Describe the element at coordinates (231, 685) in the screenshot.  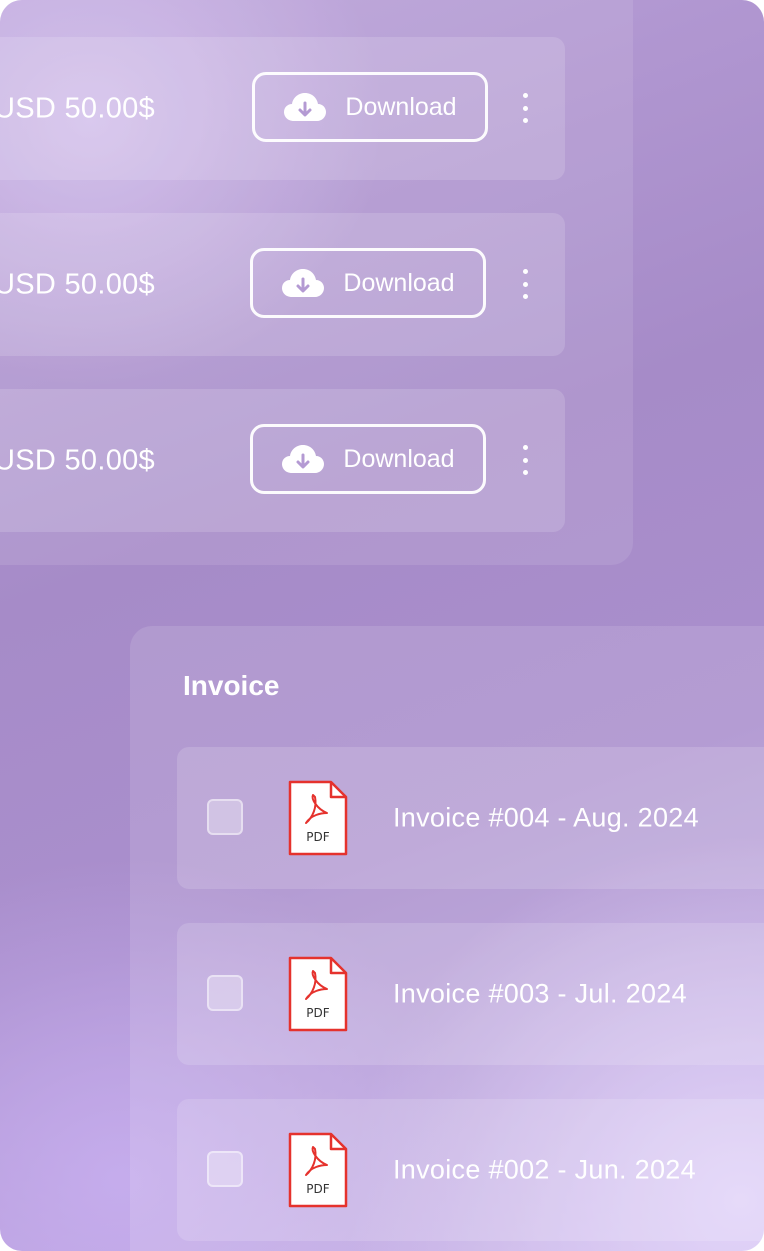
I see `invoice-section-title: Invoice` at that location.